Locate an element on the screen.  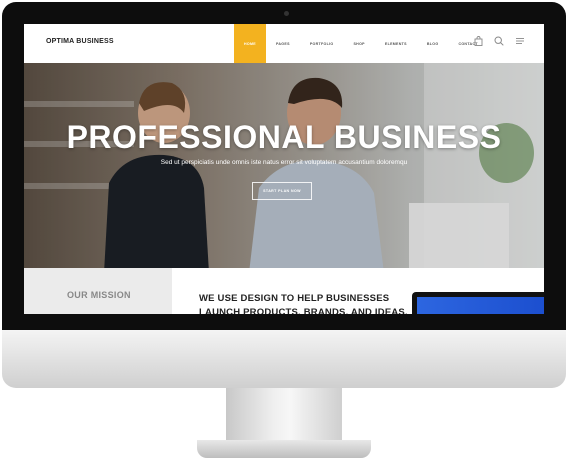
nav-item-elements: ELEMENTS is located at coordinates (396, 43).